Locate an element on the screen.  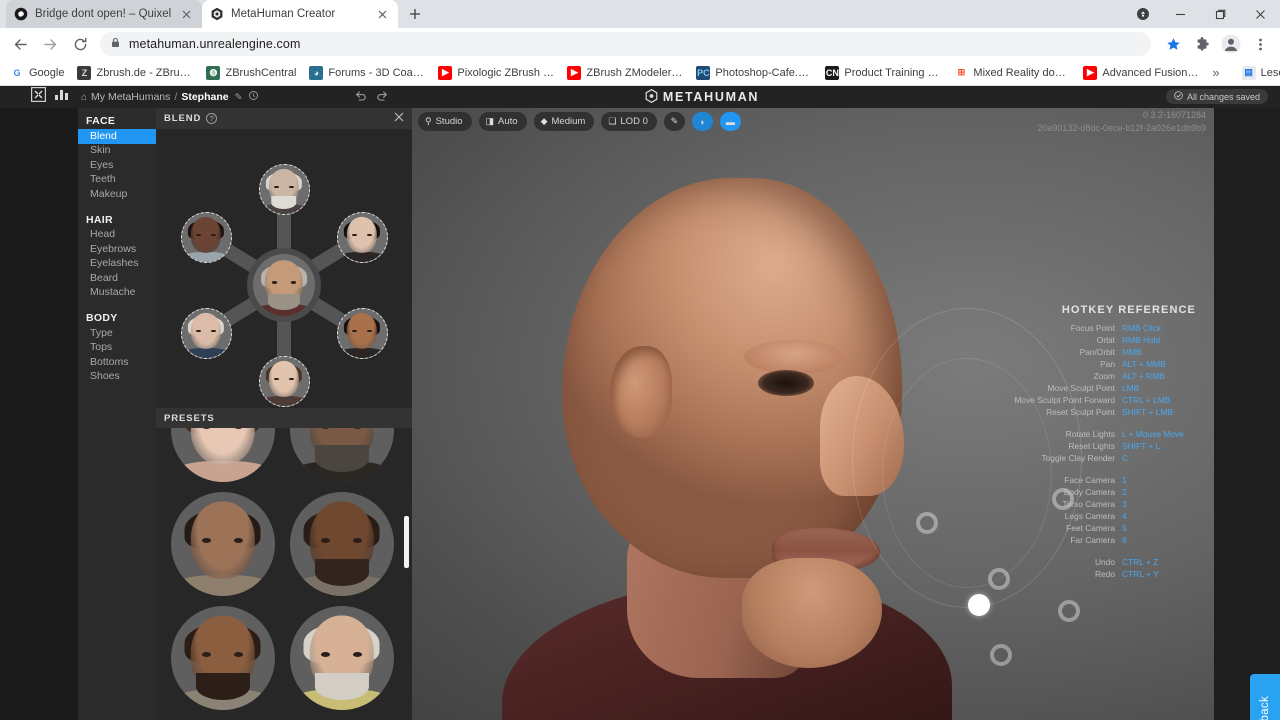
preset-male-beard is located at coordinates (341, 544).